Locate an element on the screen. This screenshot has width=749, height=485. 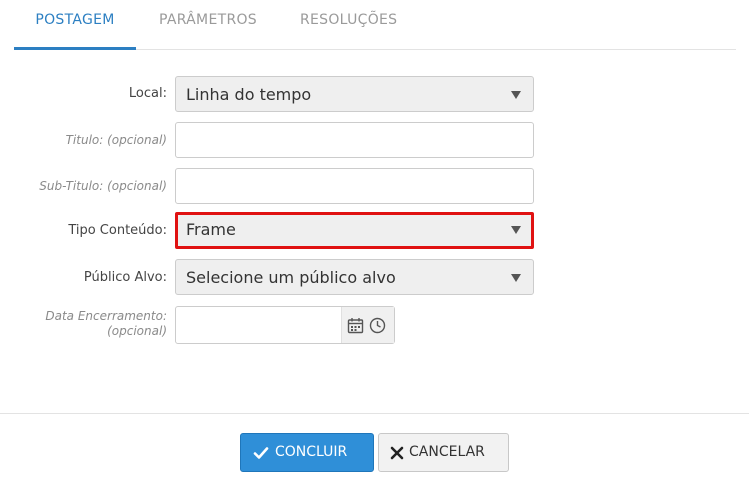
local-select-value: Linha do tempo is located at coordinates (249, 94).